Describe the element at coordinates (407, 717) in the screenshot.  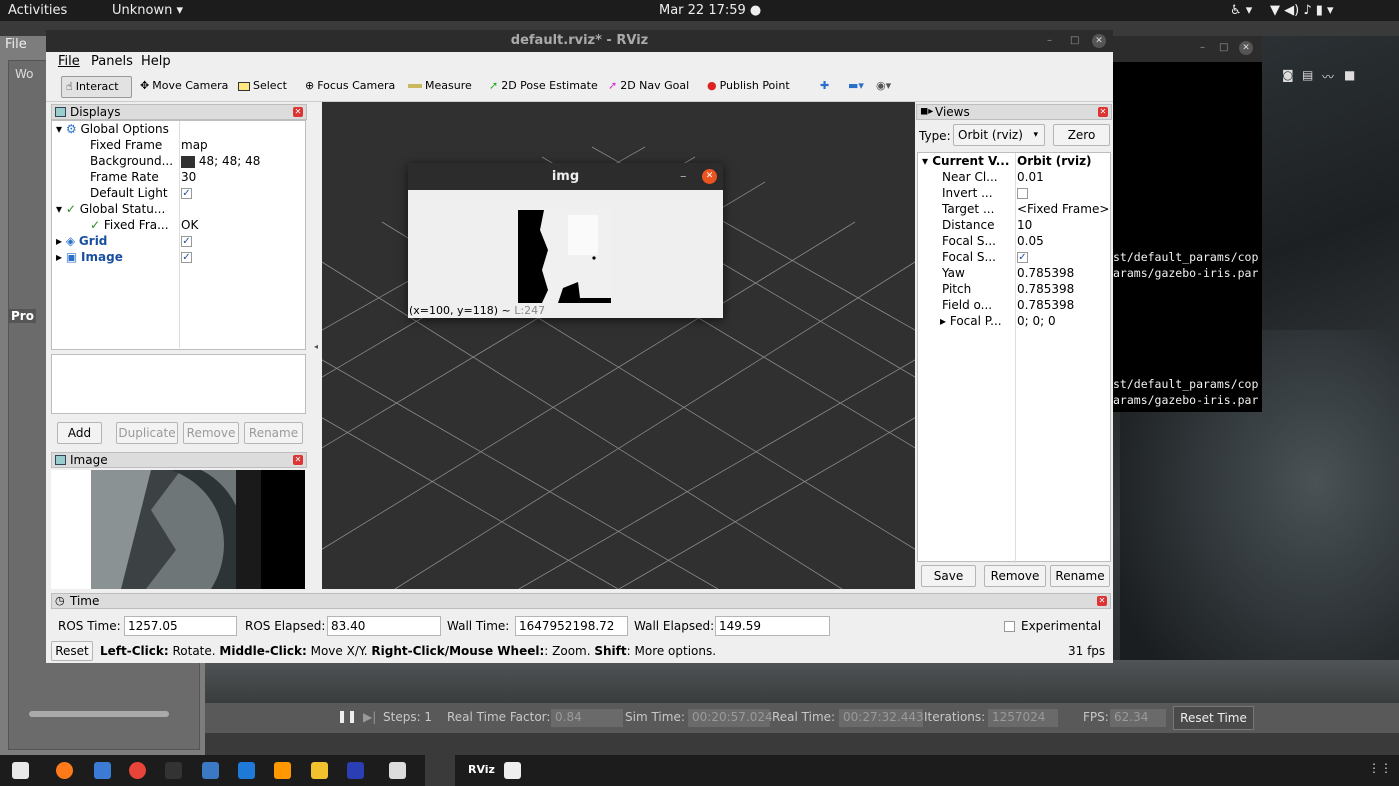
I see `steps-label: Steps: 1` at that location.